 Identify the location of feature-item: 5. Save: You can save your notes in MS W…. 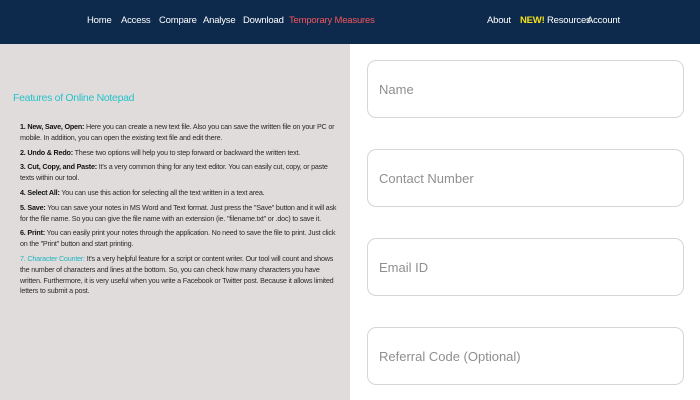
(178, 212).